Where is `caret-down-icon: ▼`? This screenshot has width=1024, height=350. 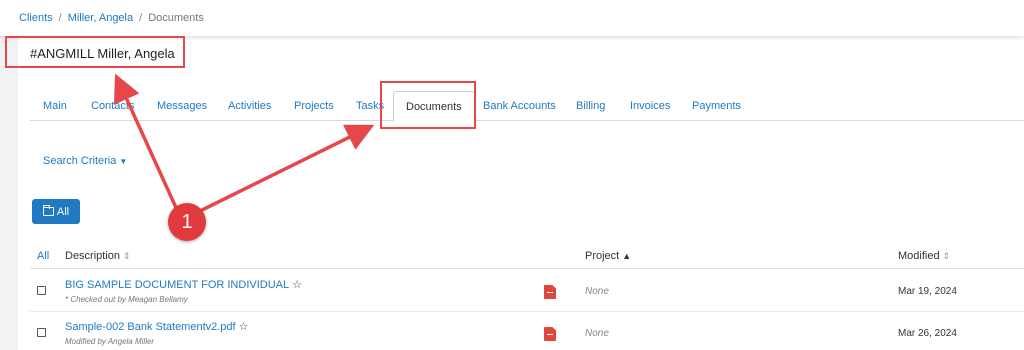
caret-down-icon: ▼ is located at coordinates (123, 161).